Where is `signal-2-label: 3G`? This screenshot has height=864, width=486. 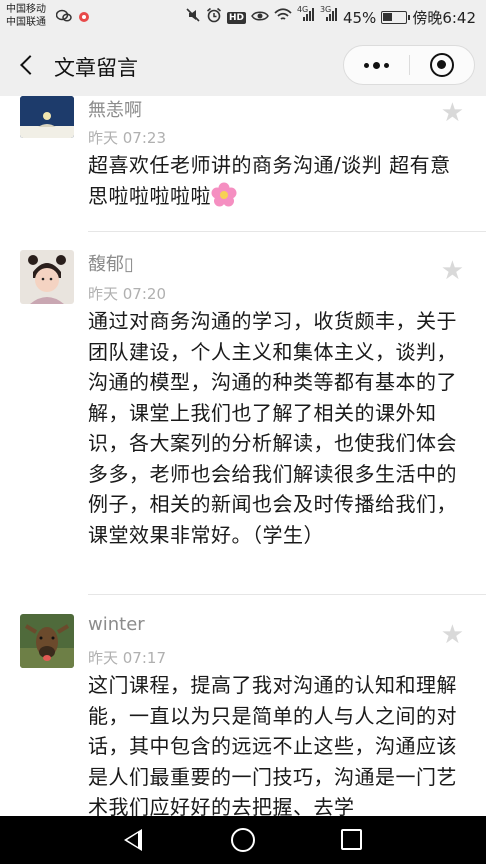
signal-2-label: 3G is located at coordinates (325, 9).